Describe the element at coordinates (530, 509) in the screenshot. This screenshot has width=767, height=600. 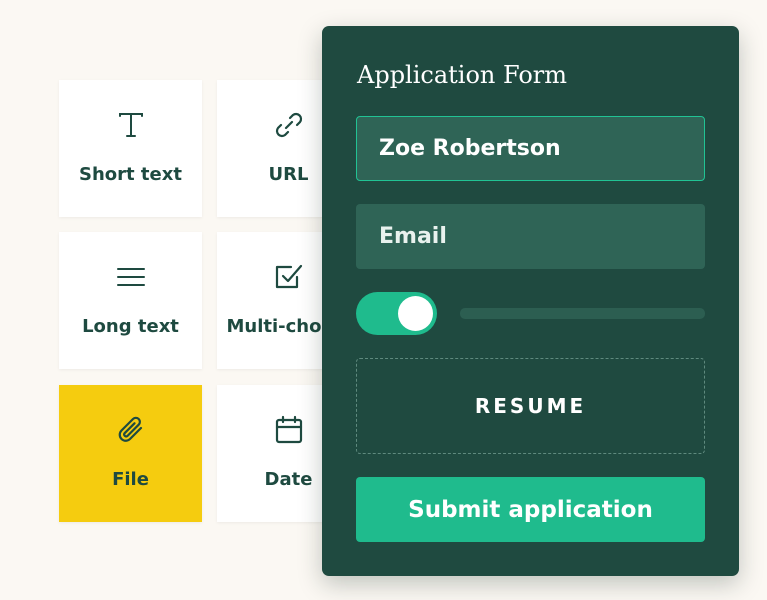
I see `submit-application-button: Submit application` at that location.